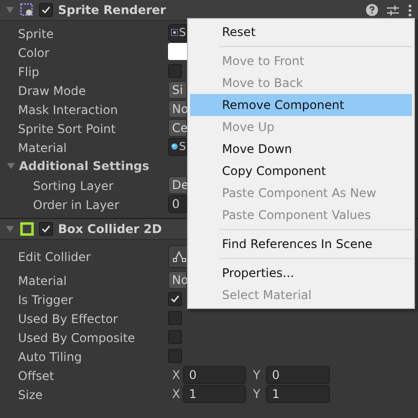 This screenshot has height=418, width=418. I want to click on help-icon, so click(372, 10).